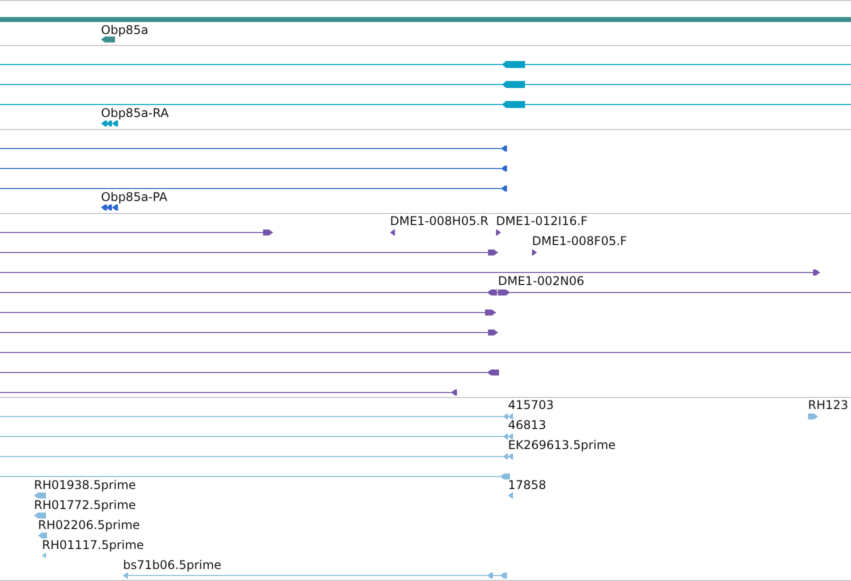  What do you see at coordinates (542, 221) in the screenshot?
I see `feature-label: DME1-012I16.F` at bounding box center [542, 221].